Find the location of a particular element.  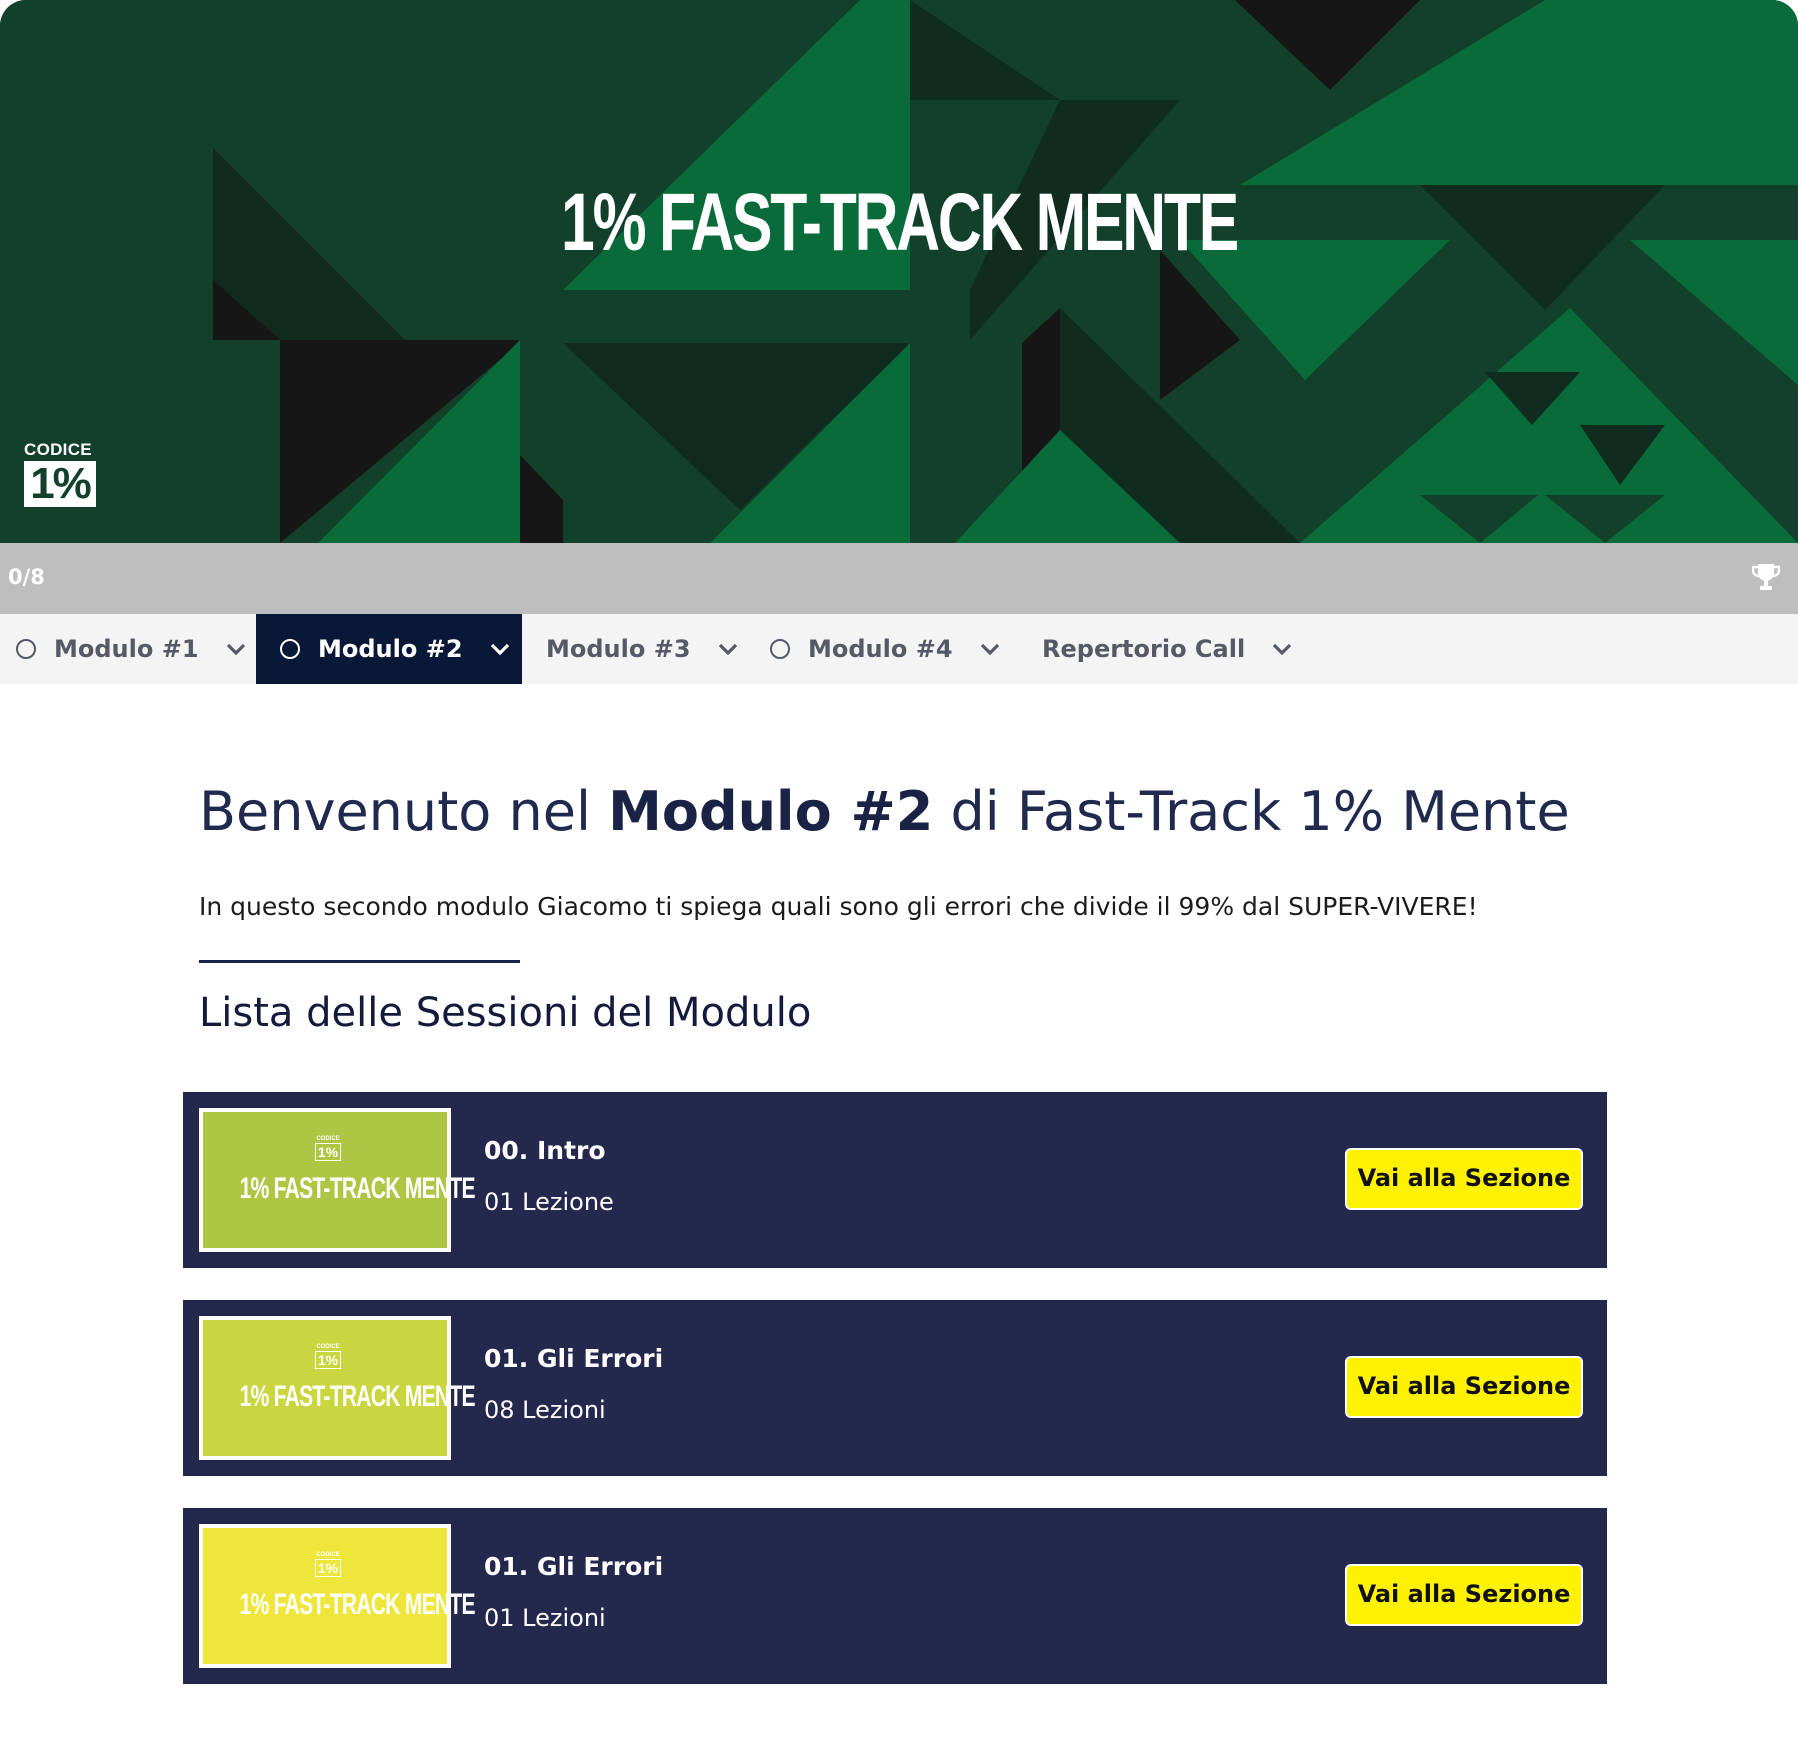

tab-label: Modulo #3 is located at coordinates (618, 649).